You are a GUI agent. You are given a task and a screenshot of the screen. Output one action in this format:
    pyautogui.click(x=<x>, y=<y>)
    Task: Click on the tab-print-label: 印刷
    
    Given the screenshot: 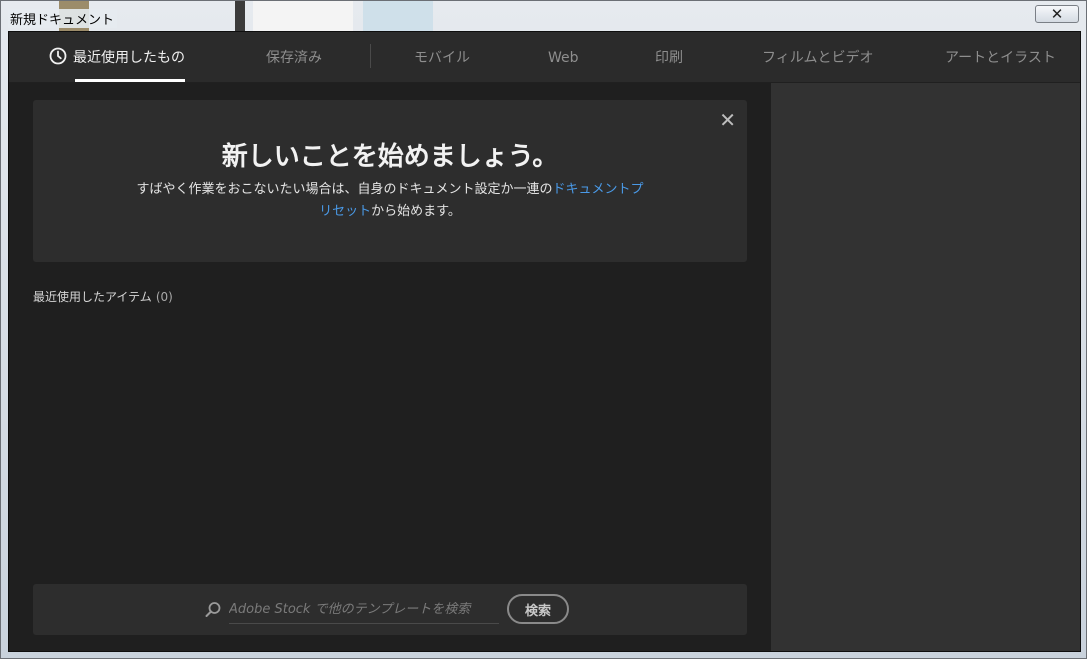 What is the action you would take?
    pyautogui.click(x=669, y=58)
    